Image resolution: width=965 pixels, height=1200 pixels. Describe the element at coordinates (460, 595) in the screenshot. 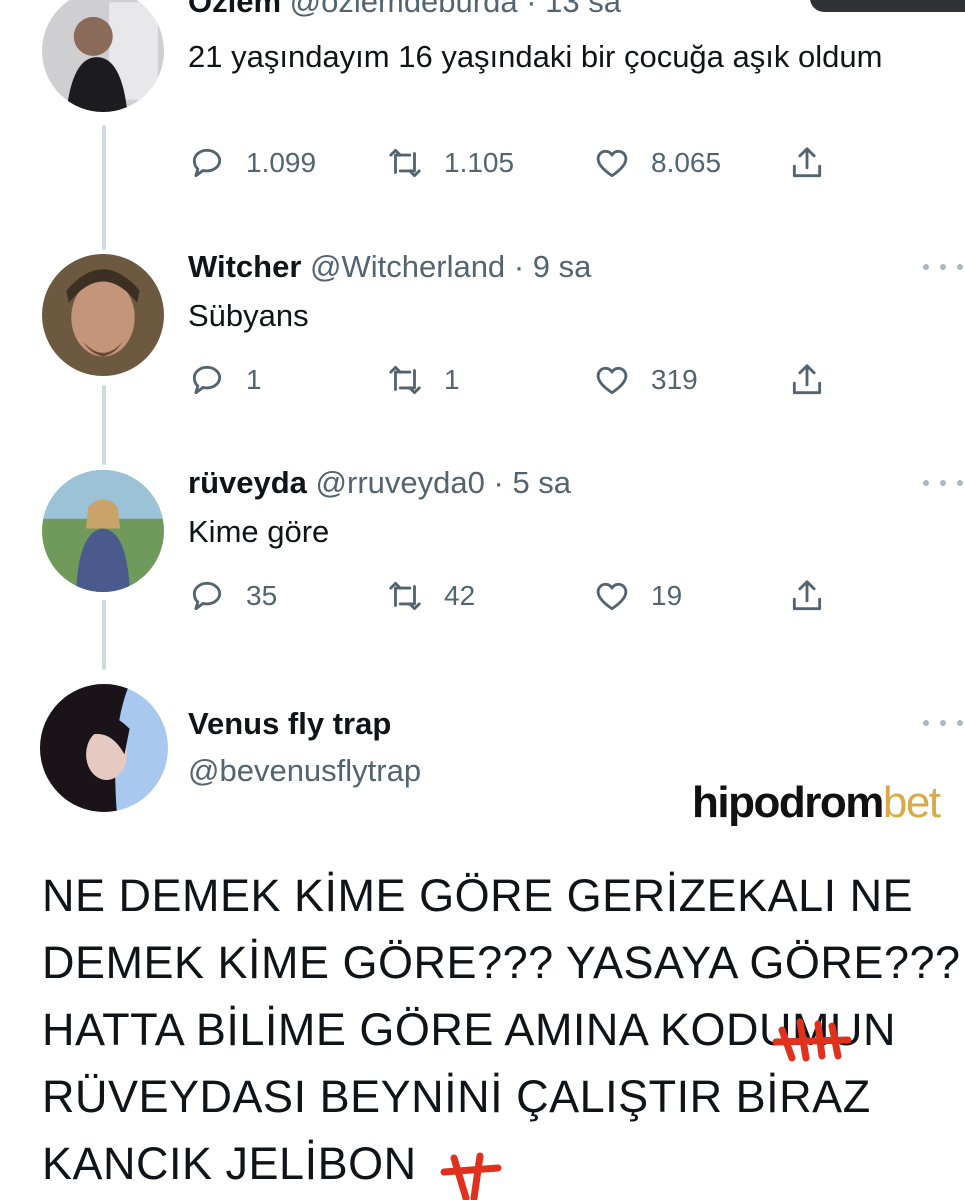

I see `retweet-count: 42` at that location.